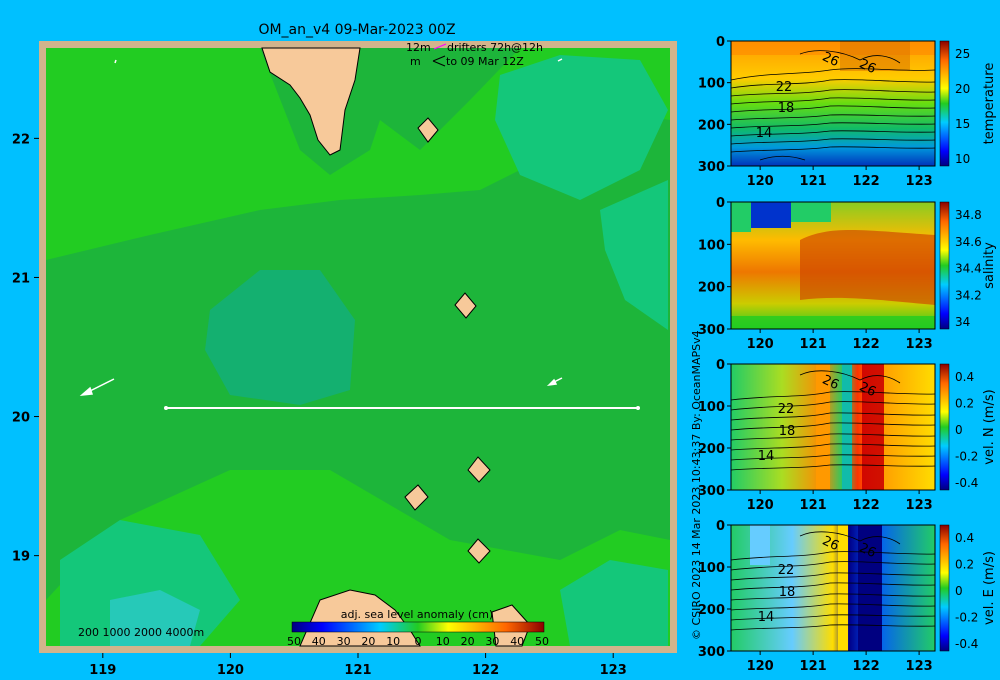 The height and width of the screenshot is (680, 1000). What do you see at coordinates (962, 322) in the screenshot?
I see `salinity-colorbar-tick: 34` at bounding box center [962, 322].